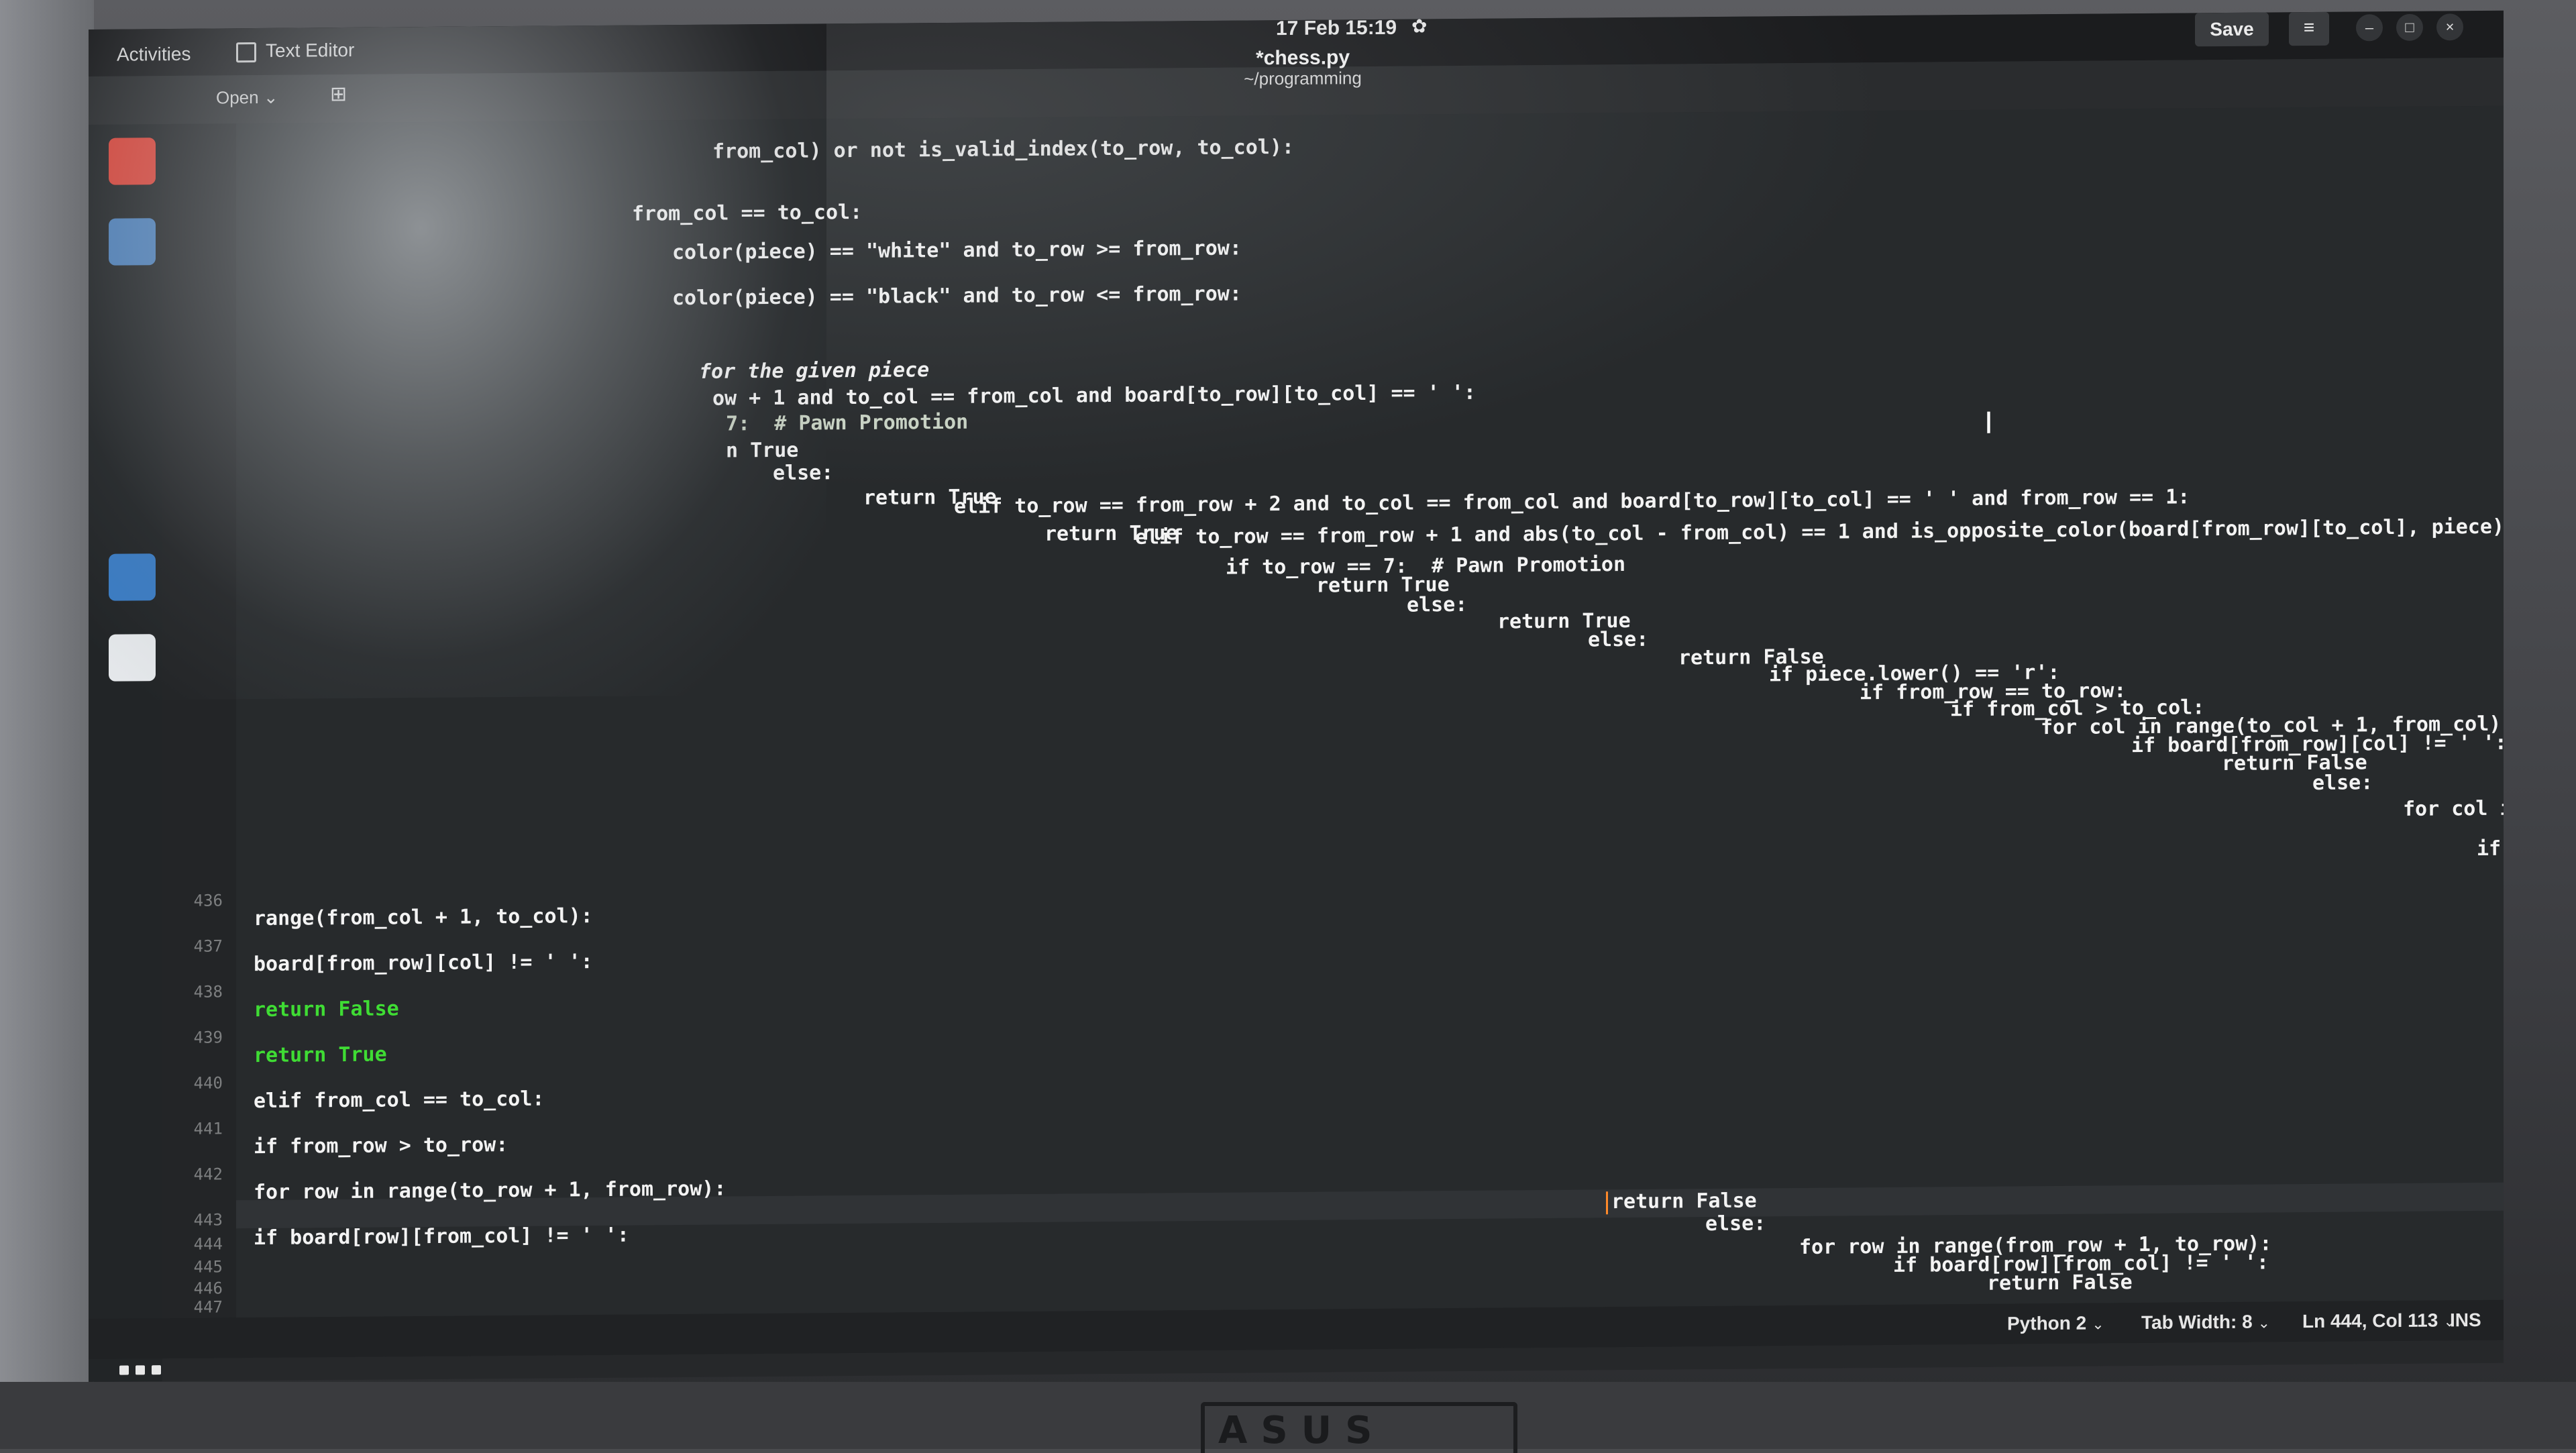 Image resolution: width=2576 pixels, height=1453 pixels. What do you see at coordinates (343, 96) in the screenshot?
I see `new-tab-icon: ⊞` at bounding box center [343, 96].